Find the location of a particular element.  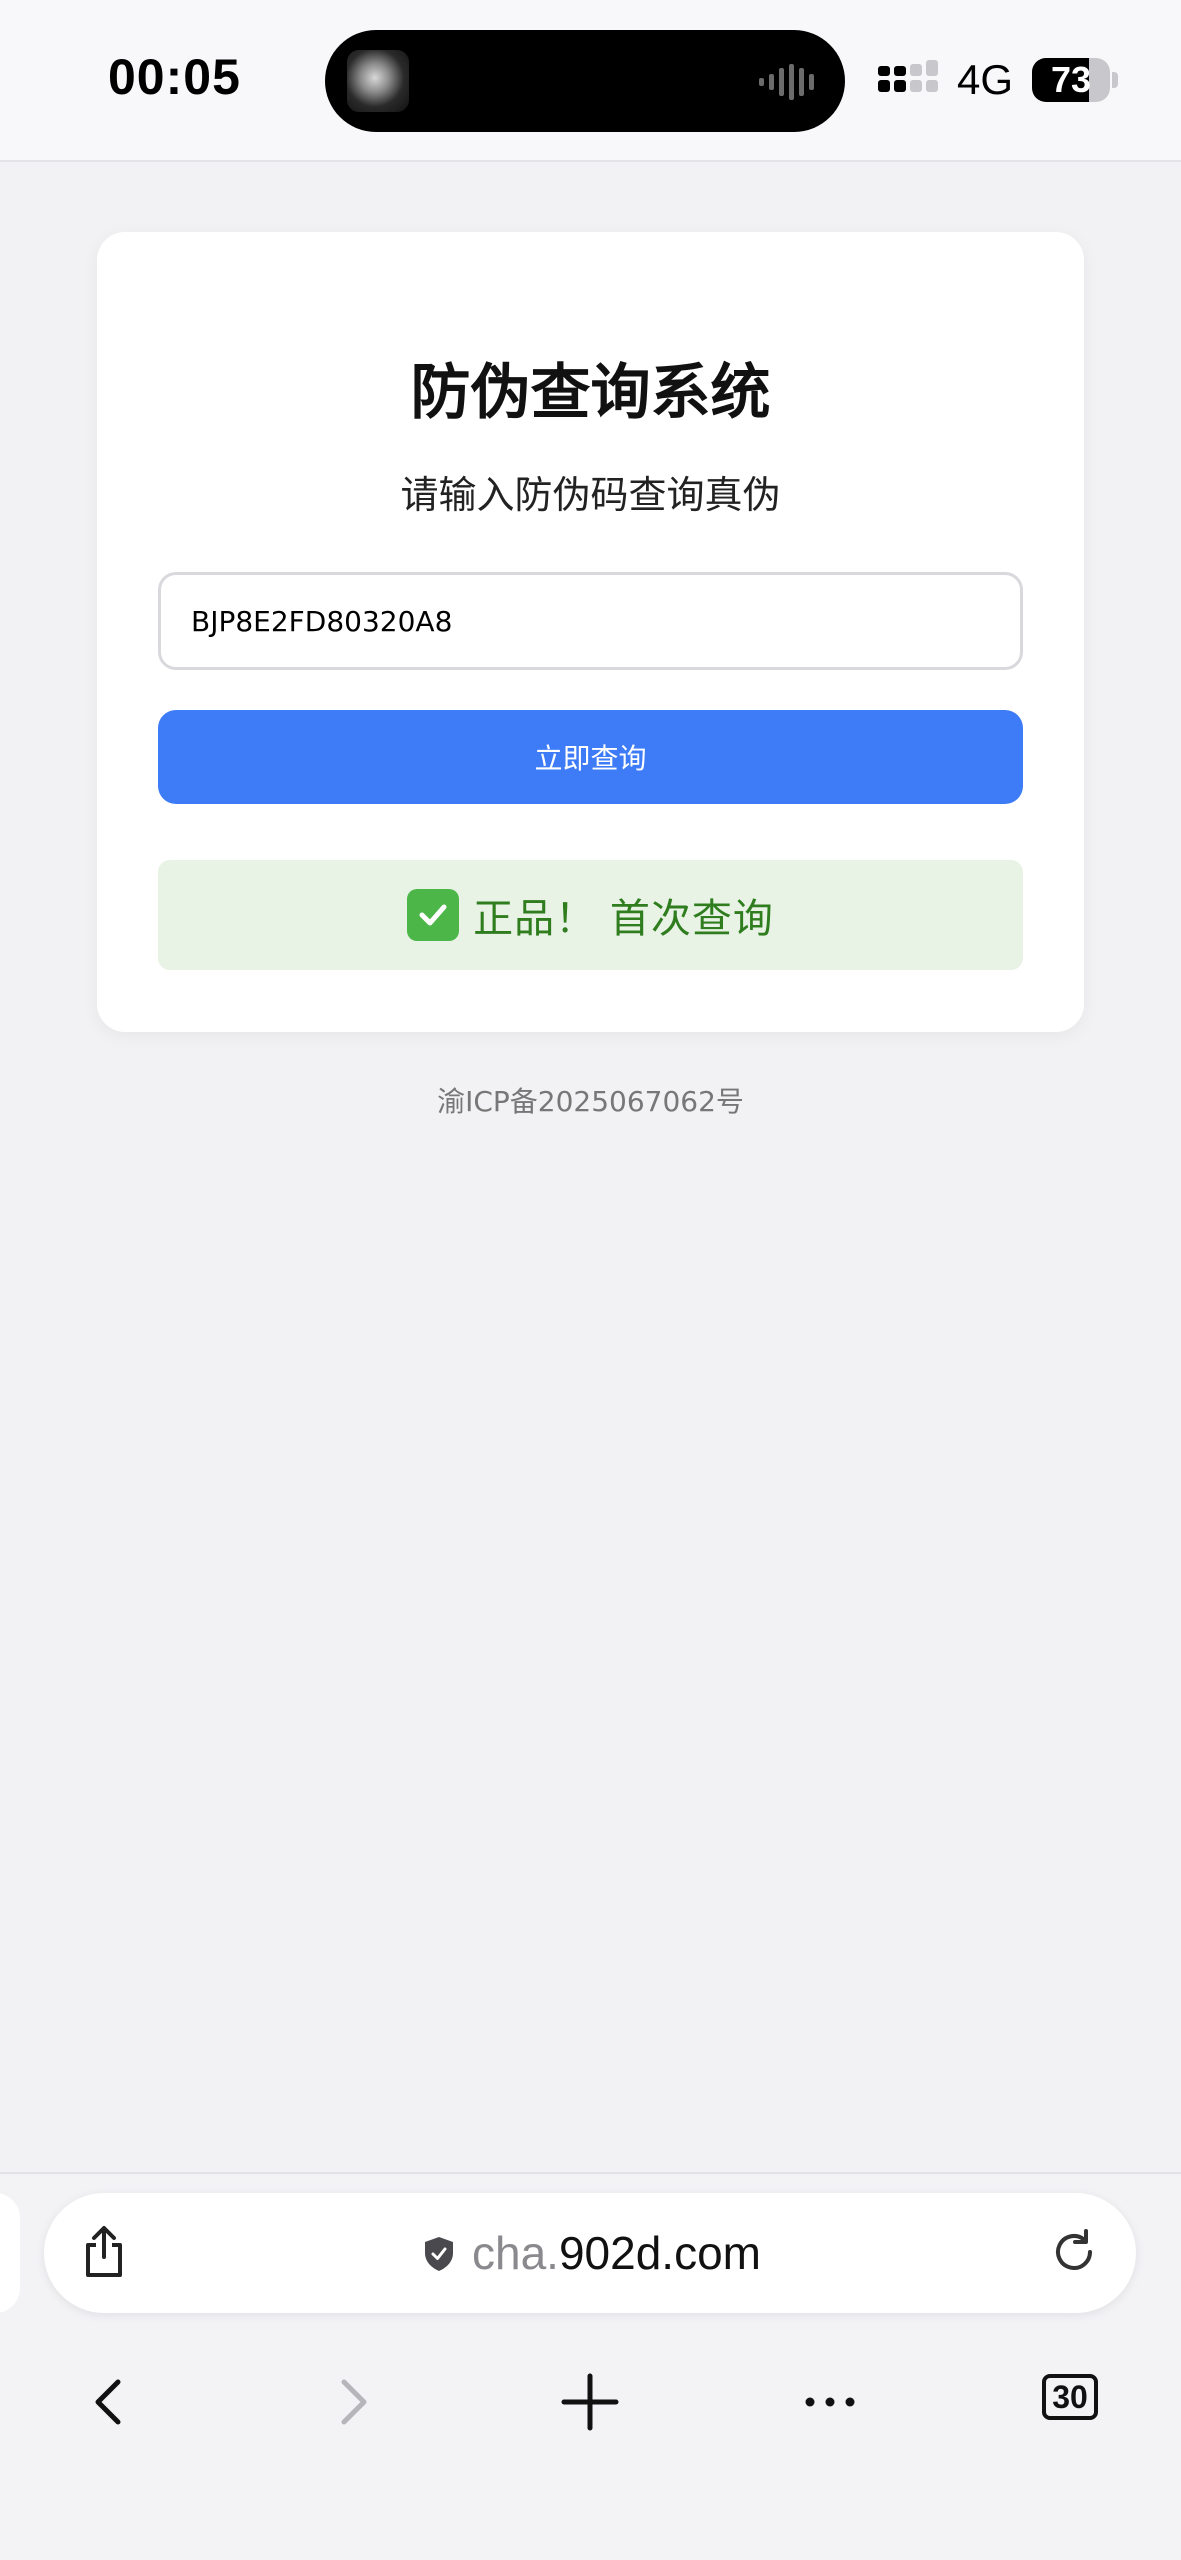

page-subtitle: 请输入防伪码查询真伪 is located at coordinates (590, 495).